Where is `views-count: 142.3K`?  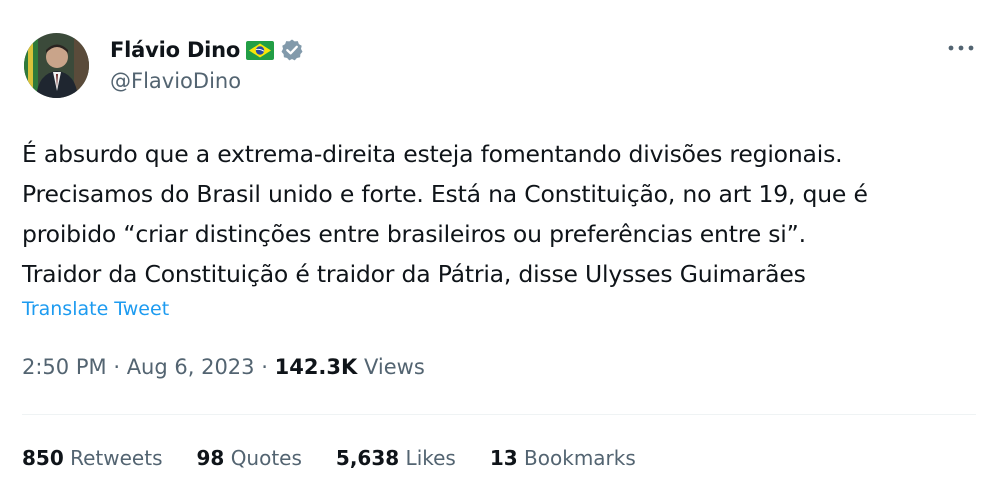 views-count: 142.3K is located at coordinates (316, 367).